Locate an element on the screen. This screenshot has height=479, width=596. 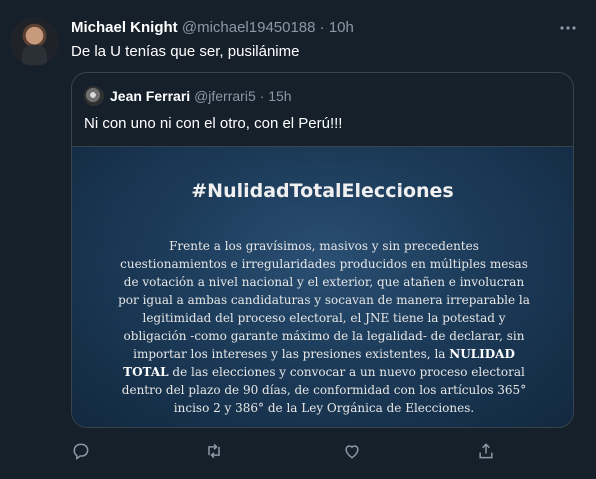
tweet-header: Michael Knight @michael19450188 · 10h is located at coordinates (212, 27).